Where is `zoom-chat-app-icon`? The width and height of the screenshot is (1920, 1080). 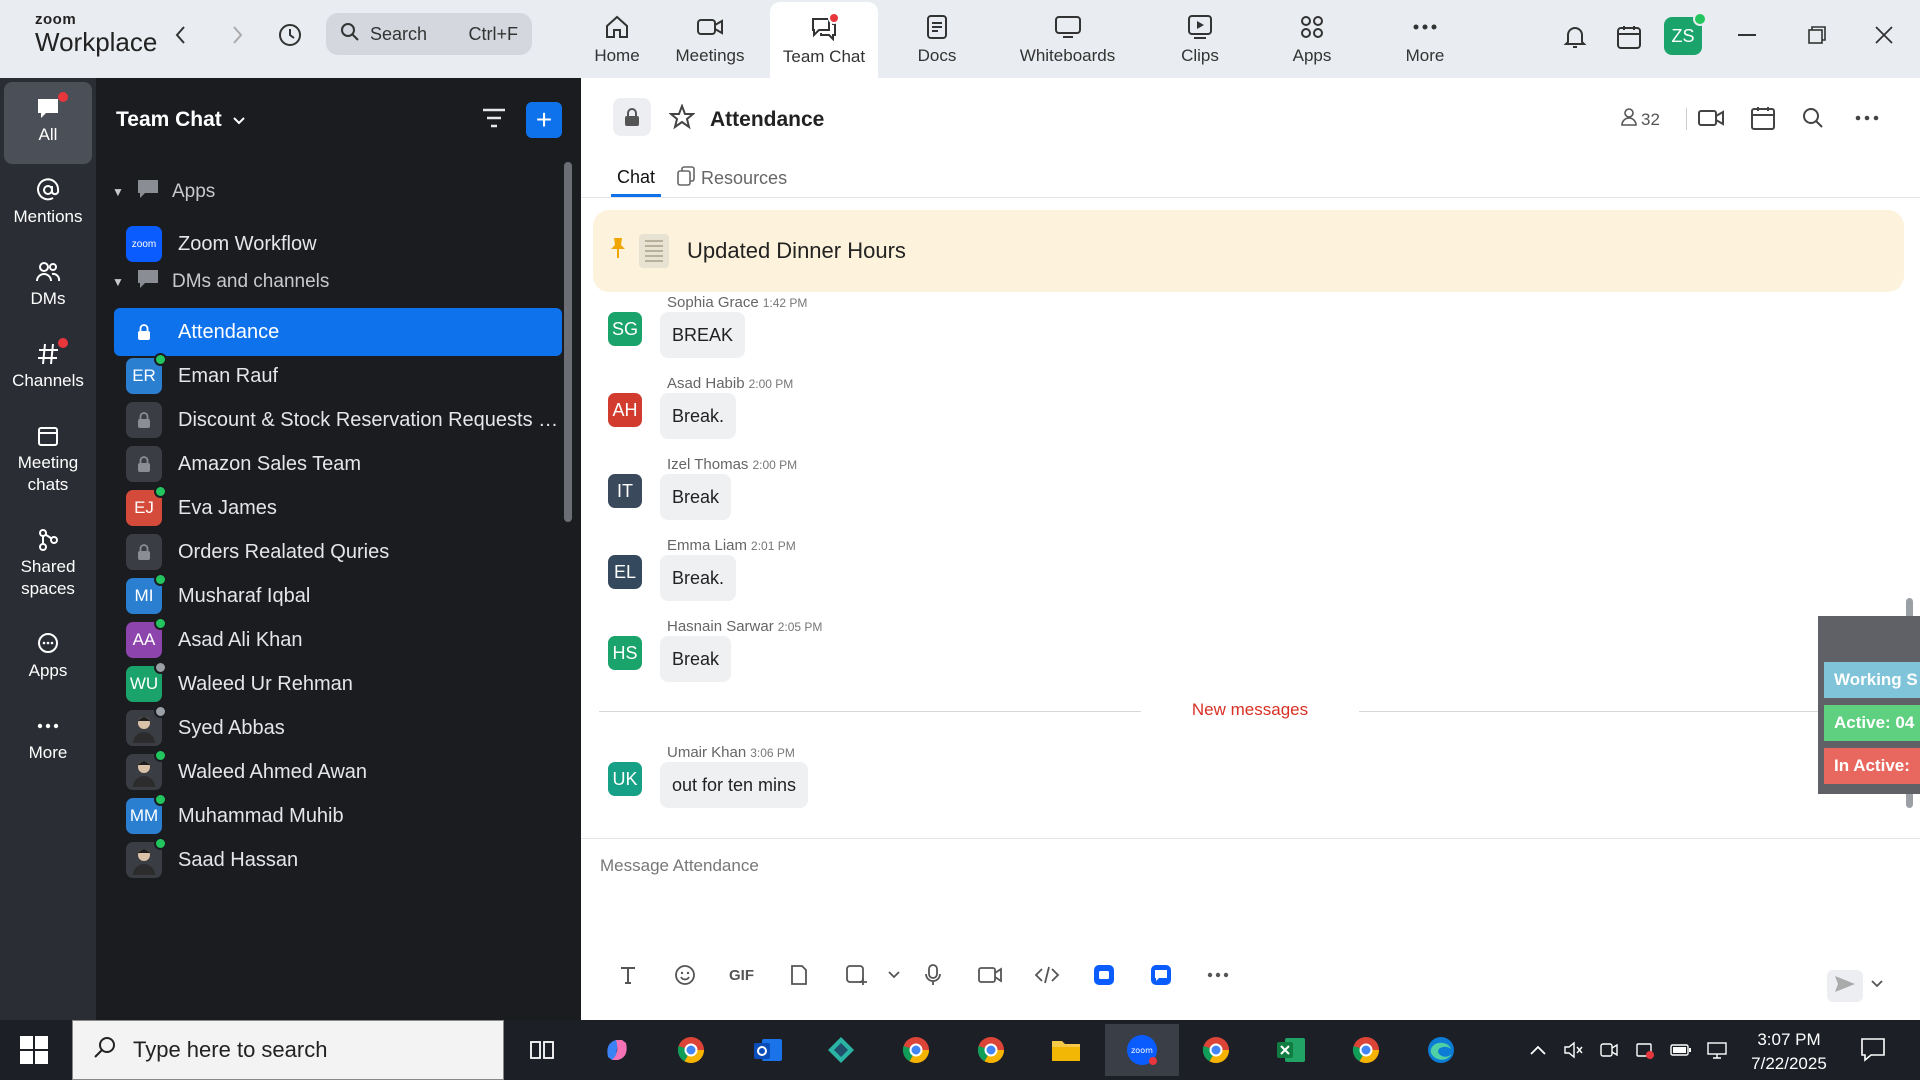 zoom-chat-app-icon is located at coordinates (1160, 975).